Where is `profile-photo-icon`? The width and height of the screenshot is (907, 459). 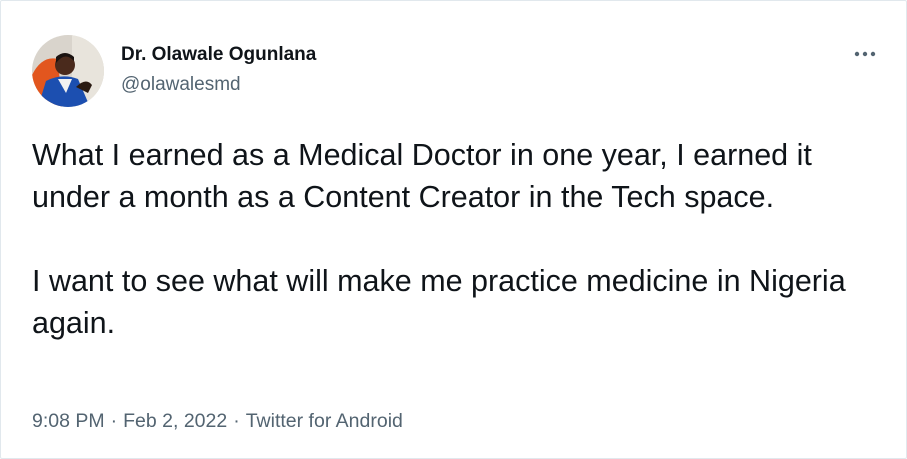 profile-photo-icon is located at coordinates (68, 71).